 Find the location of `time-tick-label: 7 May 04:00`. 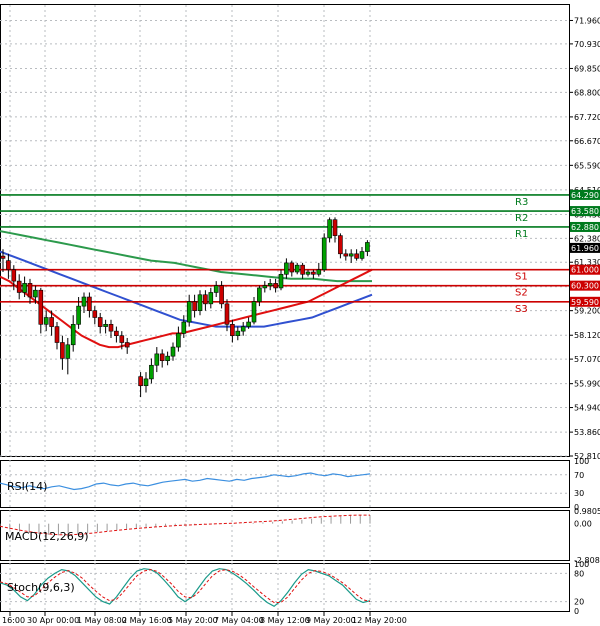

time-tick-label: 7 May 04:00 is located at coordinates (239, 620).